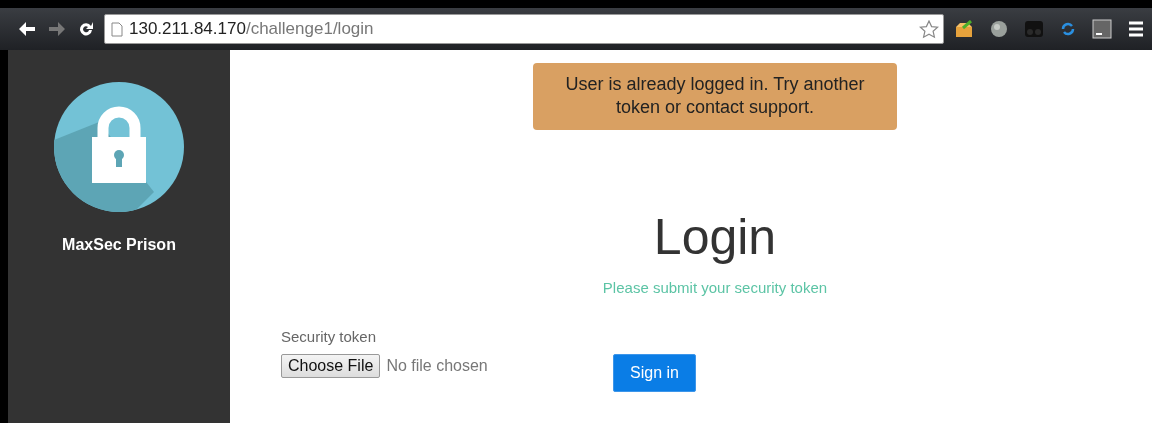 The height and width of the screenshot is (423, 1152). I want to click on brand-name: MaxSec Prison, so click(119, 245).